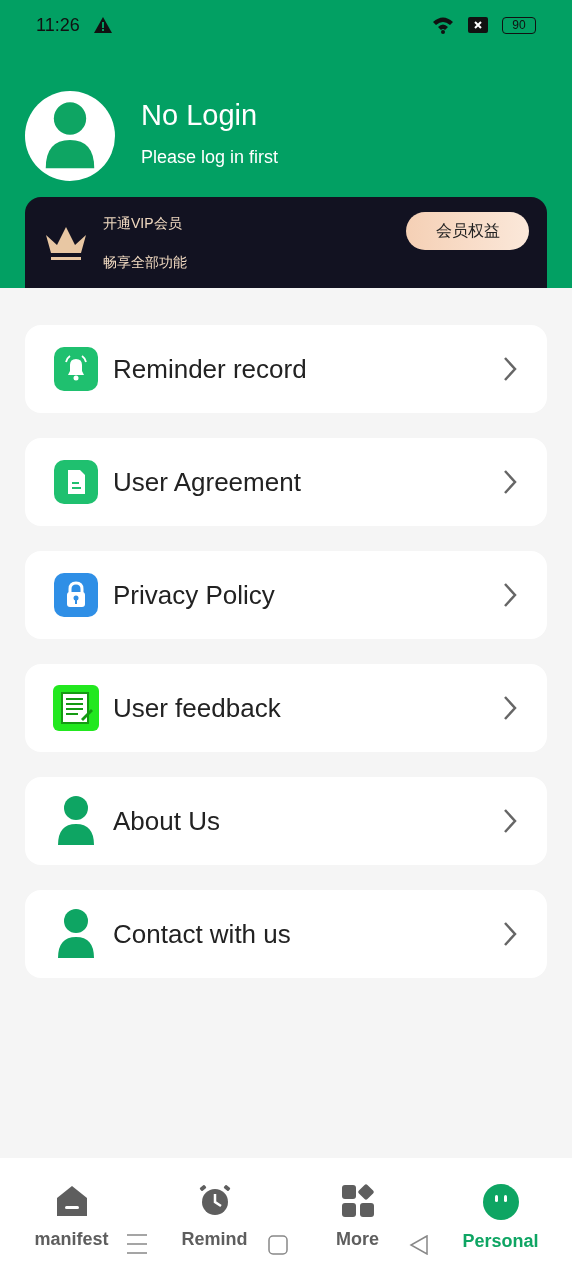  I want to click on vip-subtitle: 畅享全部功能, so click(145, 262).